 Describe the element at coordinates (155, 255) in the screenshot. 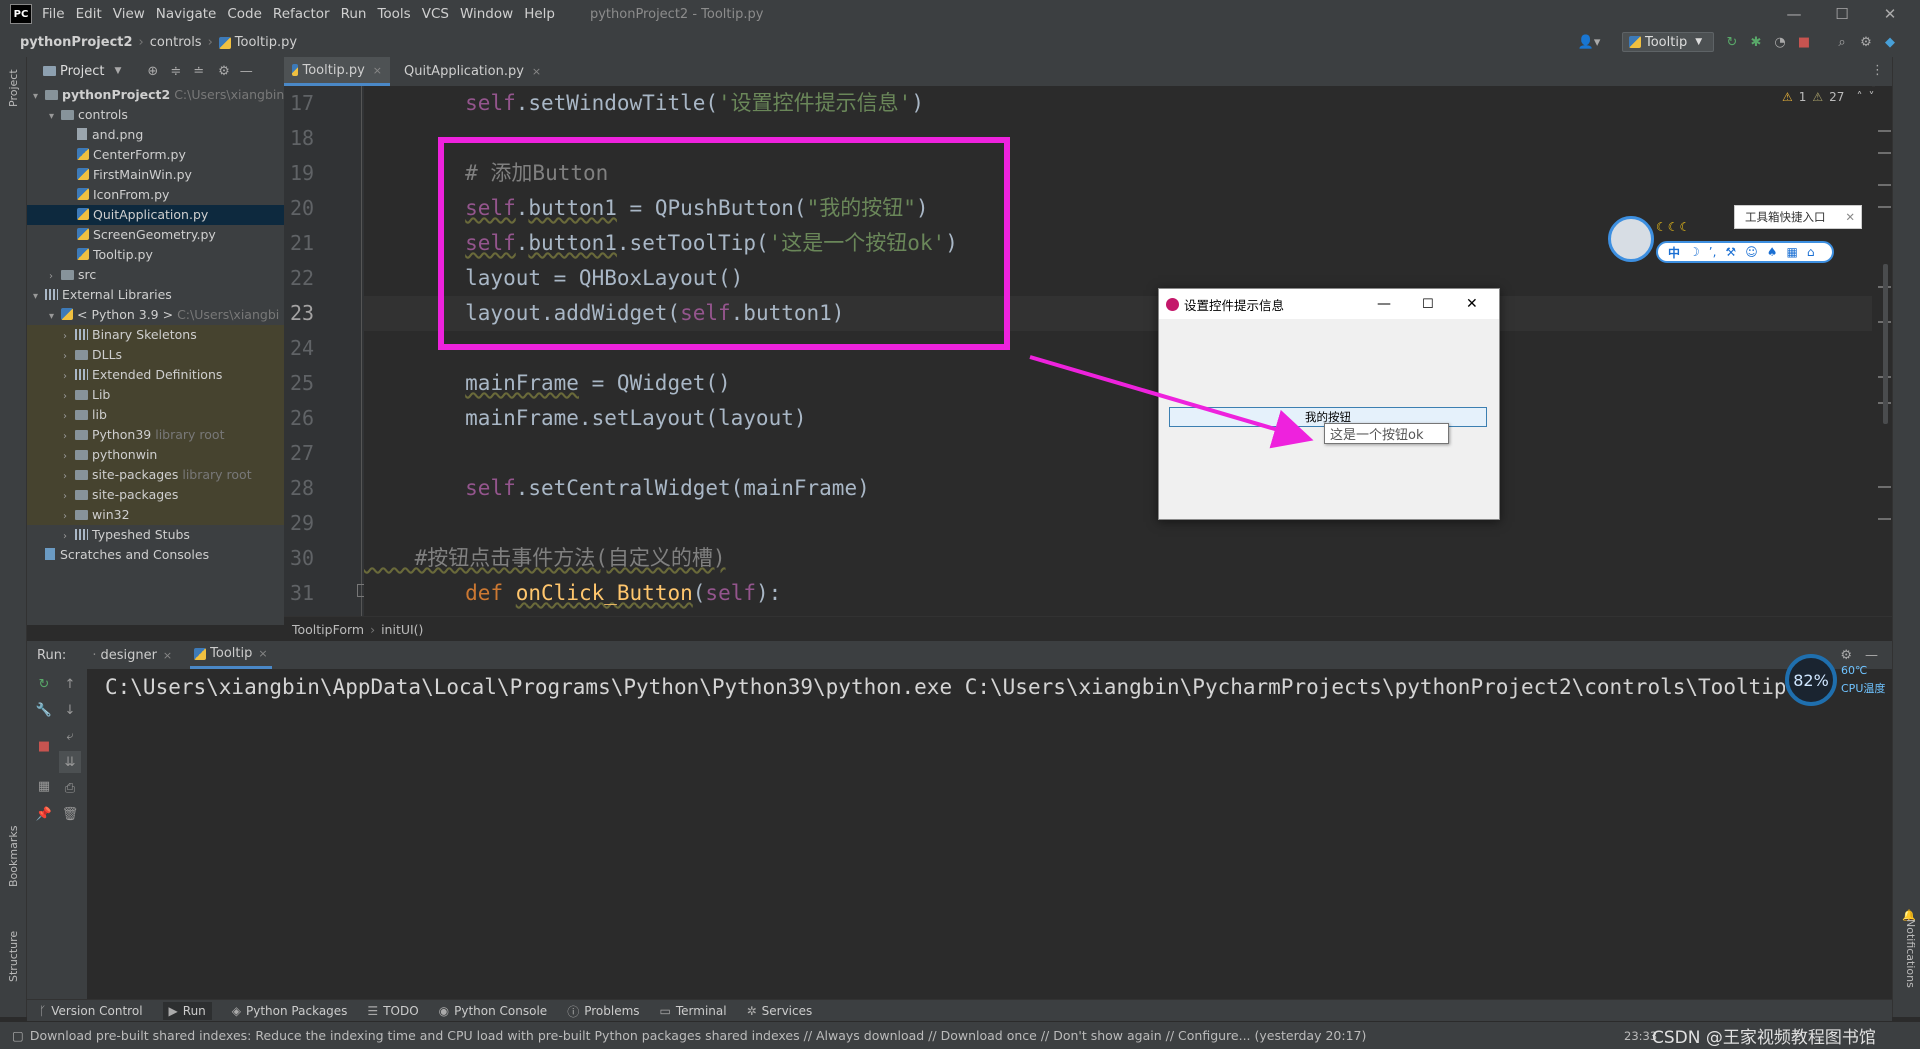

I see `tree-item-file: Tooltip.py` at that location.